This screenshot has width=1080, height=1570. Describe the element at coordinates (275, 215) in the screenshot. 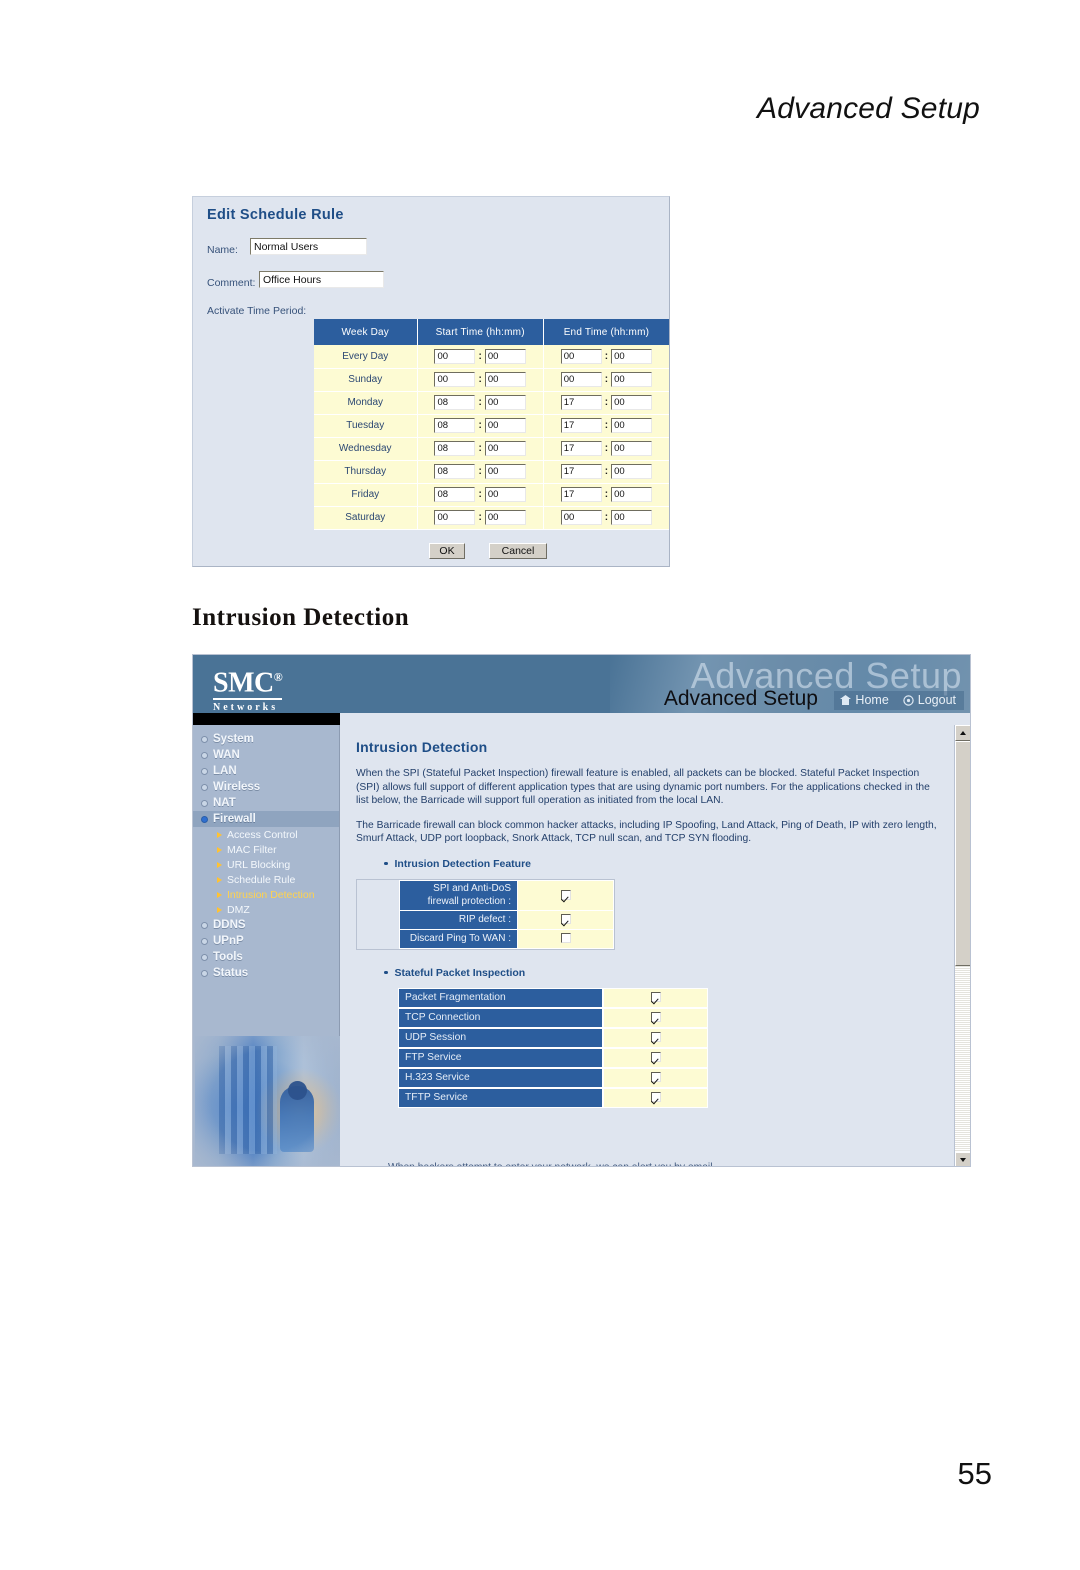

I see `dialog-title: Edit Schedule Rule` at that location.